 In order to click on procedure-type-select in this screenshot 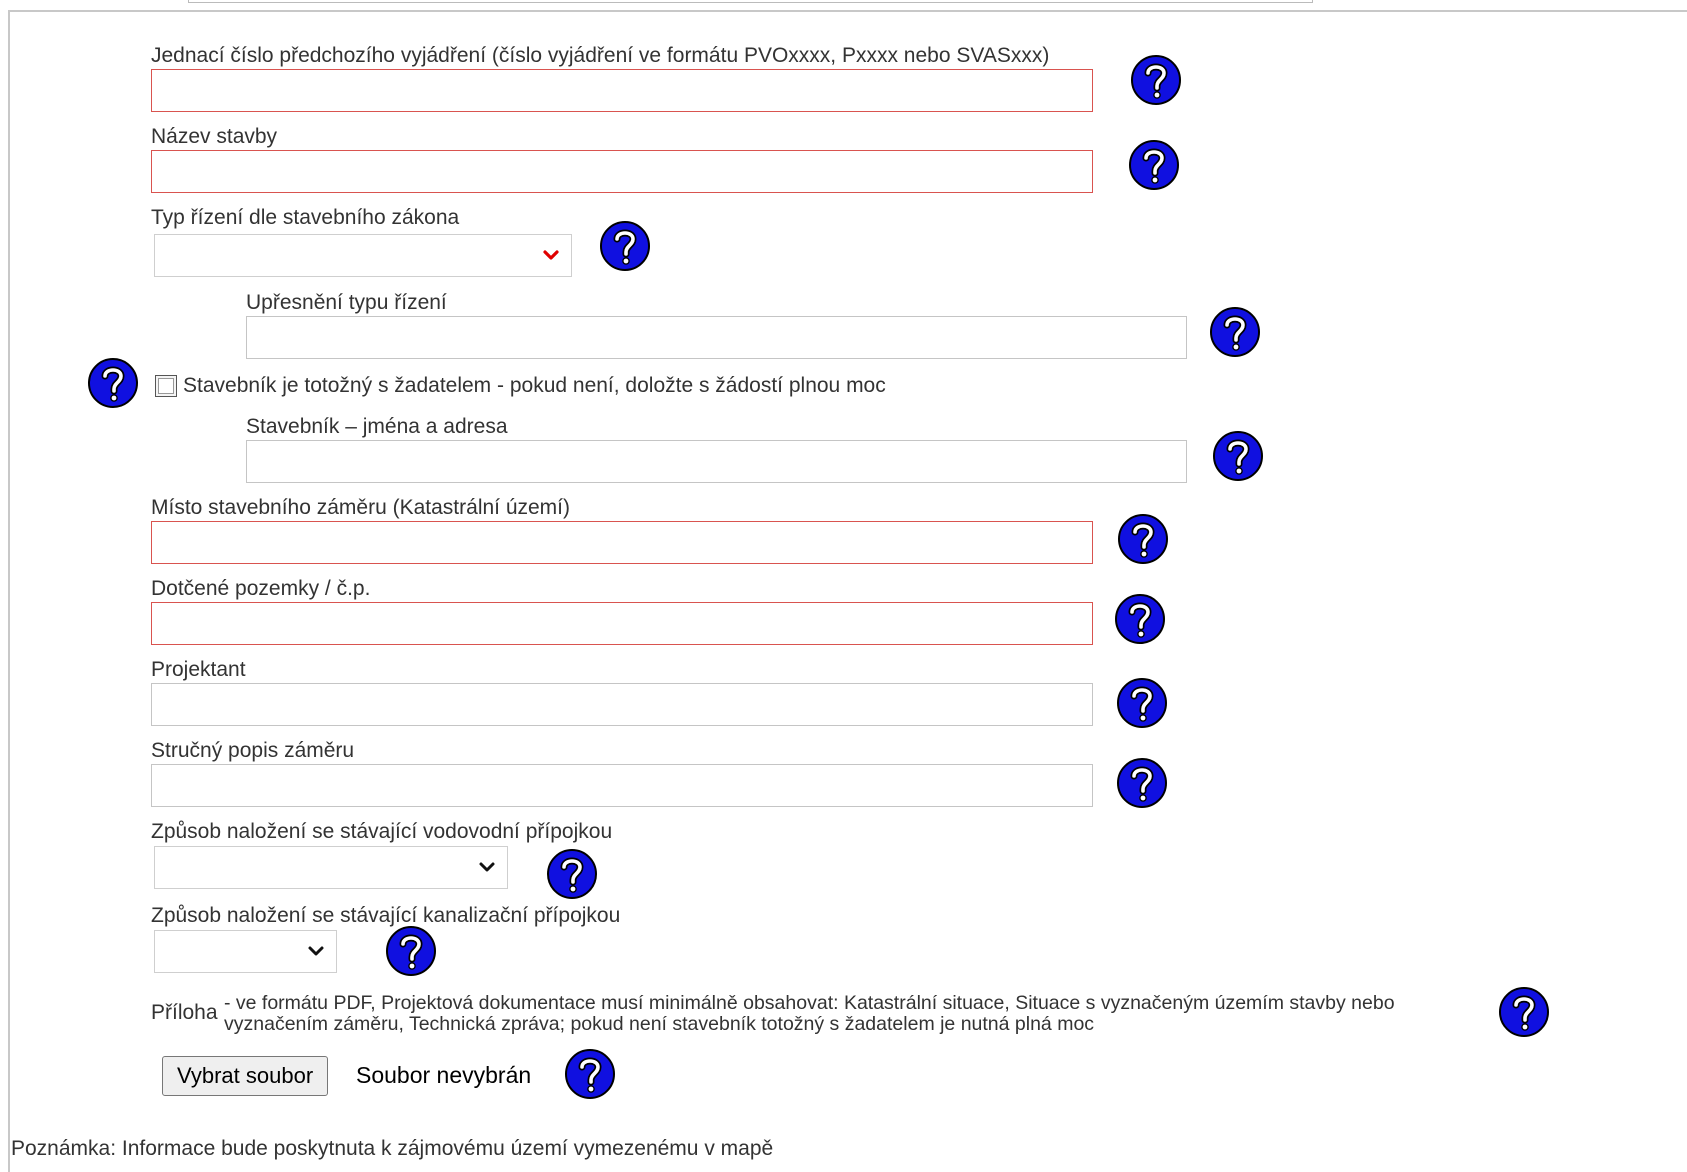, I will do `click(363, 255)`.